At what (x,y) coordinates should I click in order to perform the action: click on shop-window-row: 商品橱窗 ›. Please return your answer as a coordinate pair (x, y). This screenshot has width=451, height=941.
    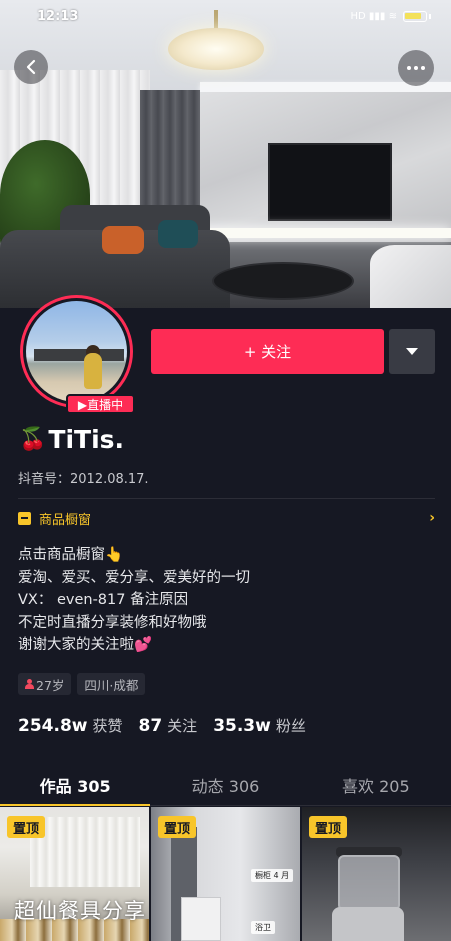
    Looking at the image, I should click on (226, 518).